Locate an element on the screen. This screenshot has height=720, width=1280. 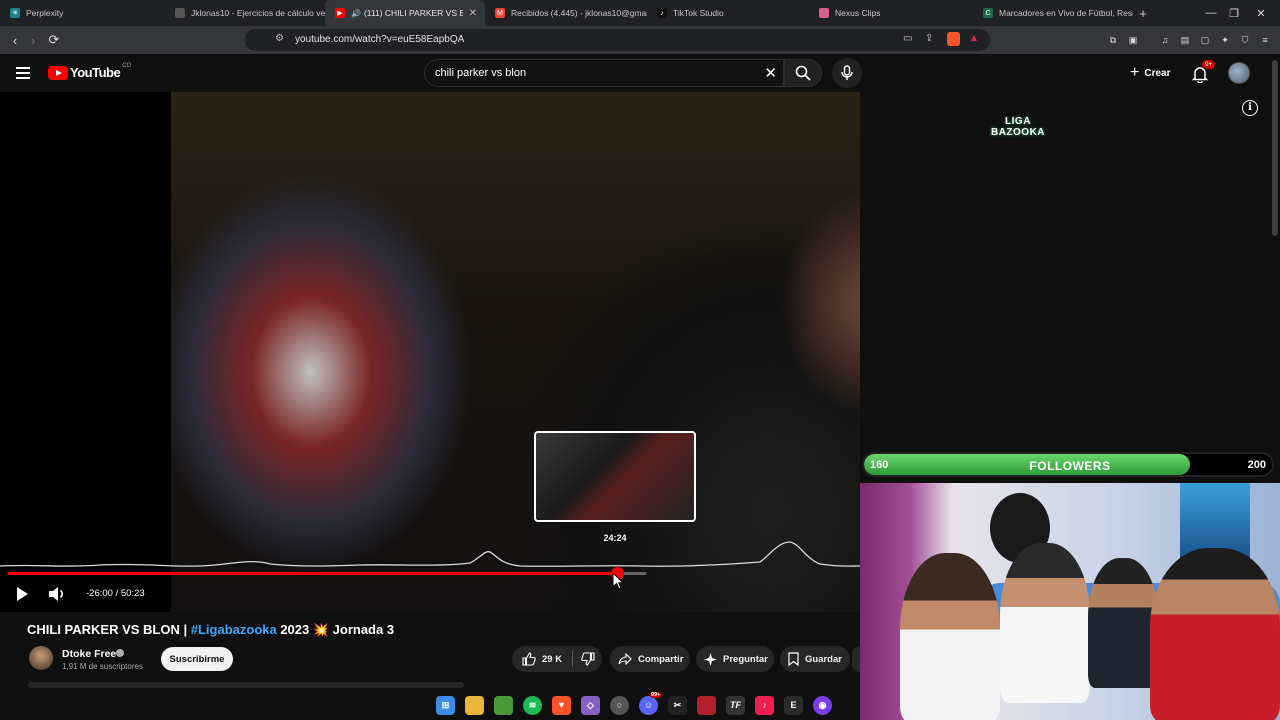
create-button: + Crear is located at coordinates (1150, 73).